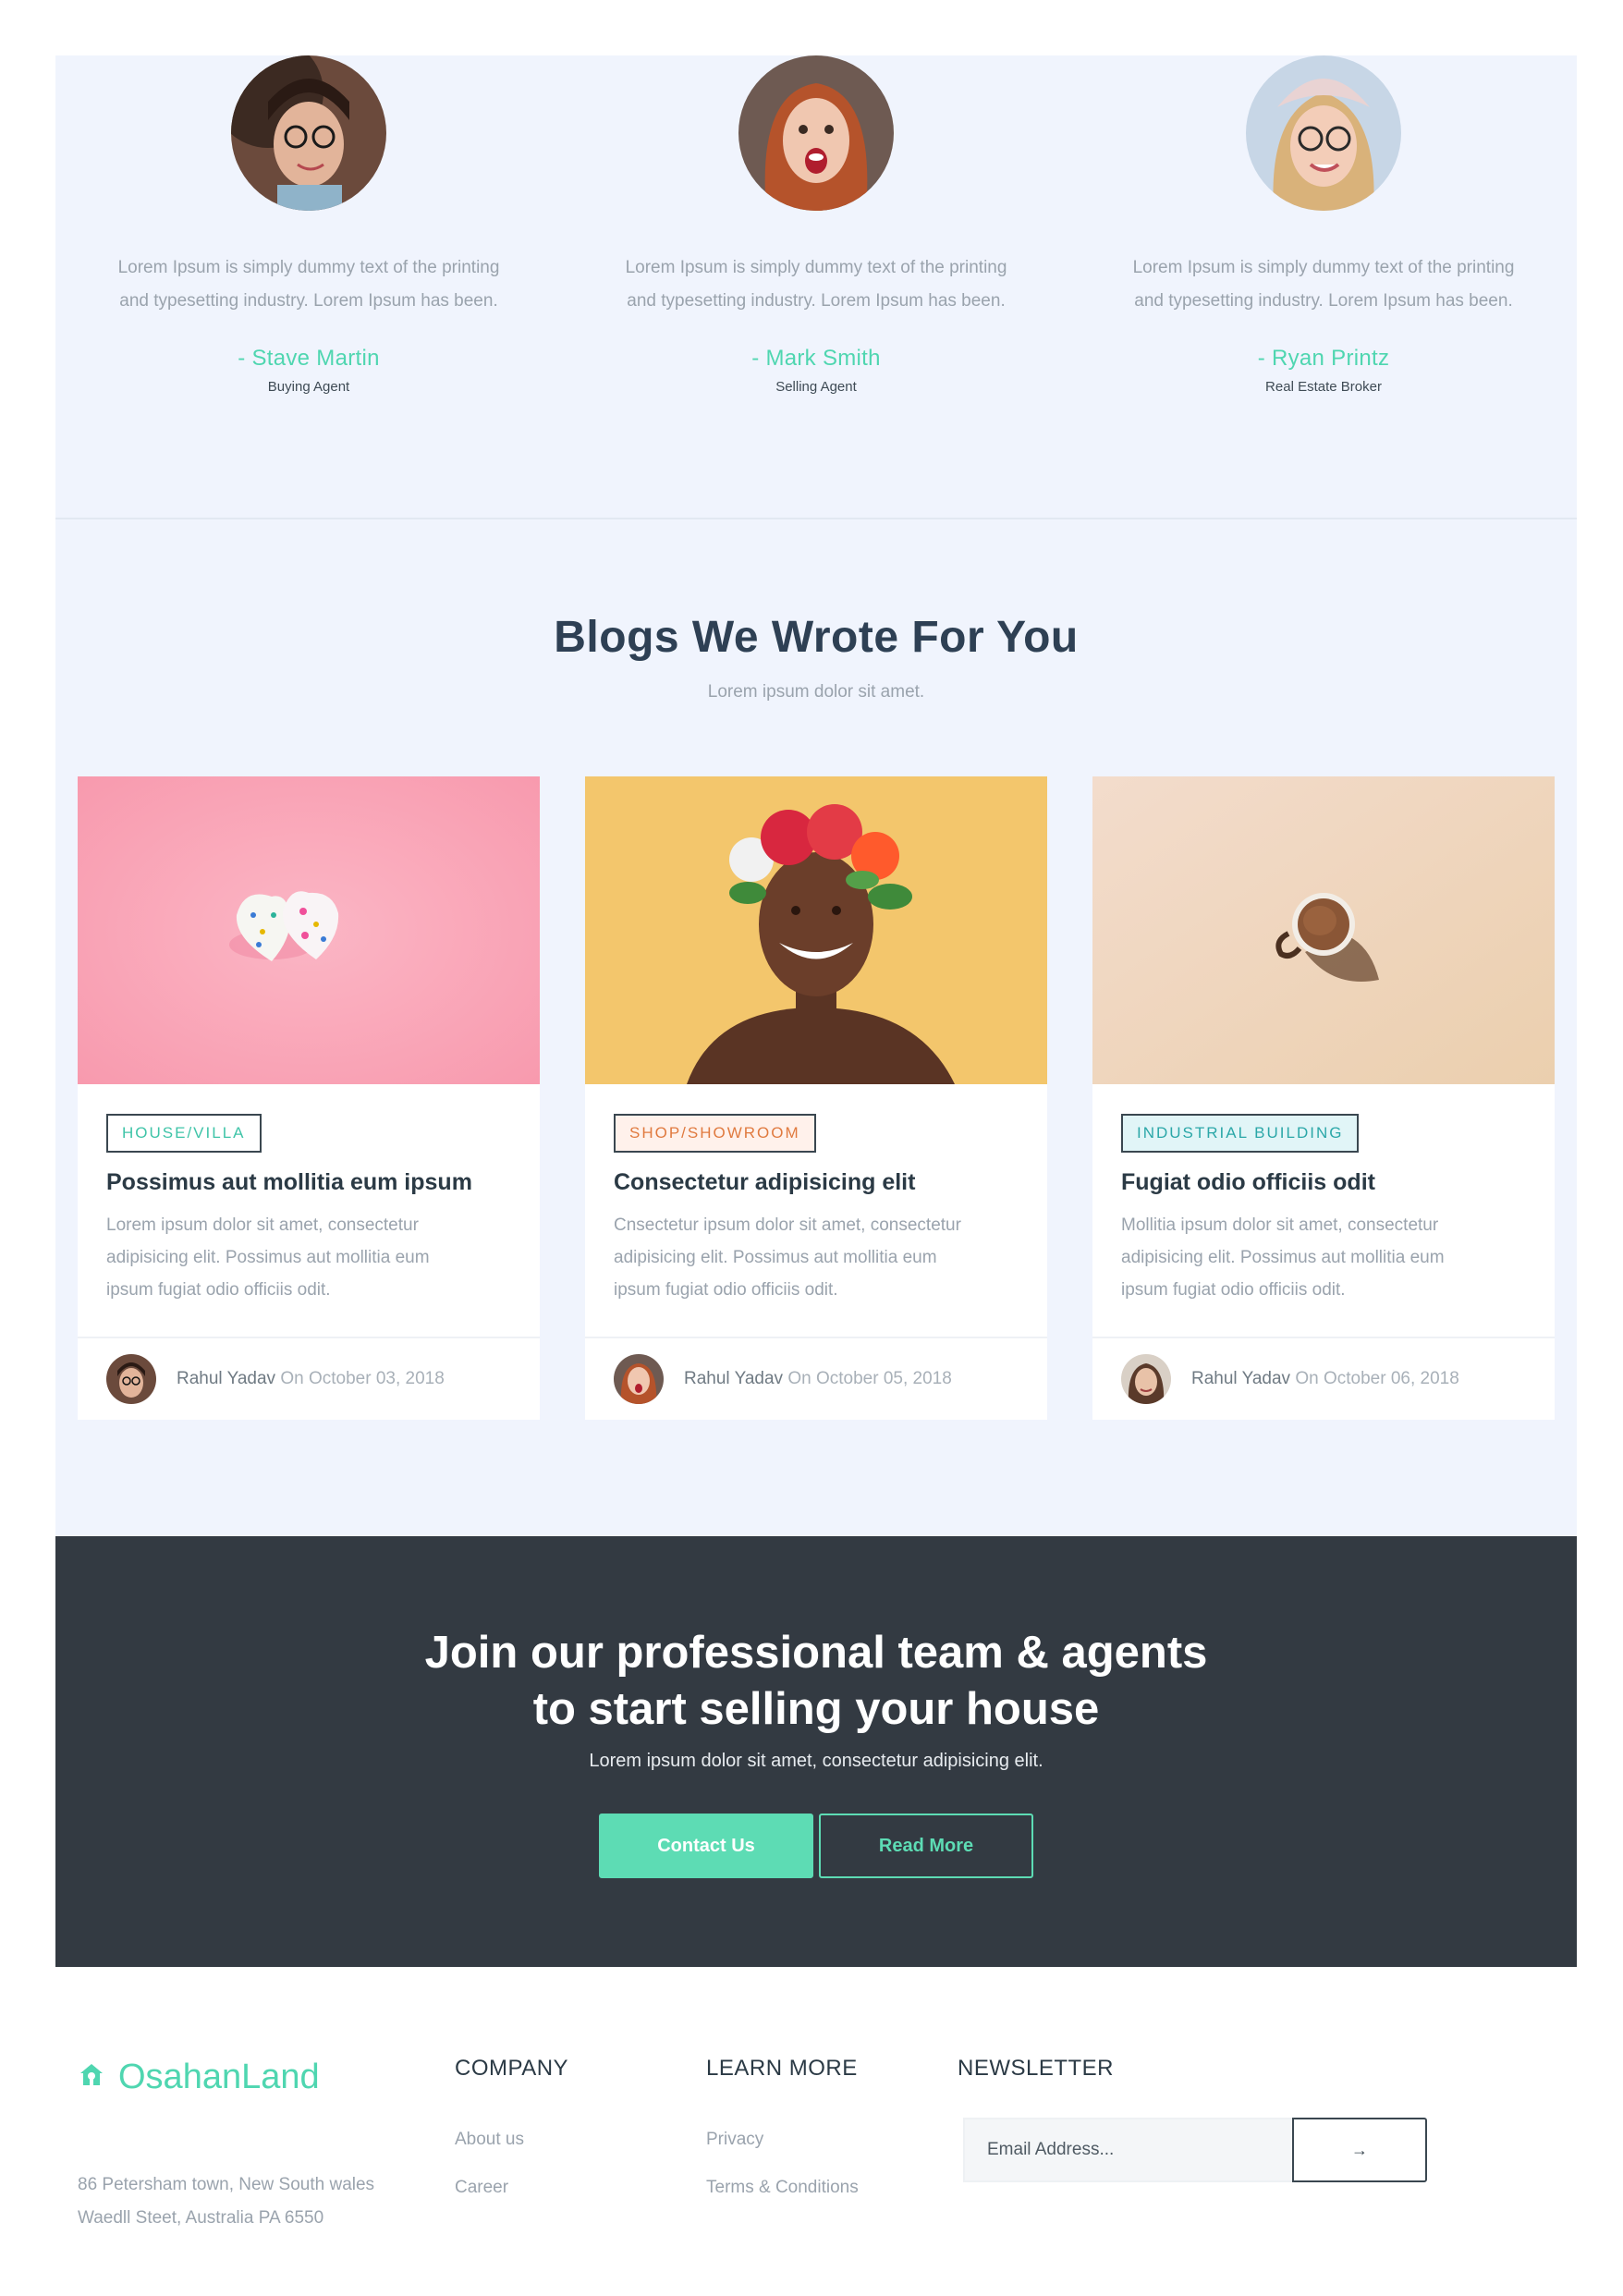  I want to click on author-meta: Rahul Yadav On October 06, 2018, so click(1325, 1379).